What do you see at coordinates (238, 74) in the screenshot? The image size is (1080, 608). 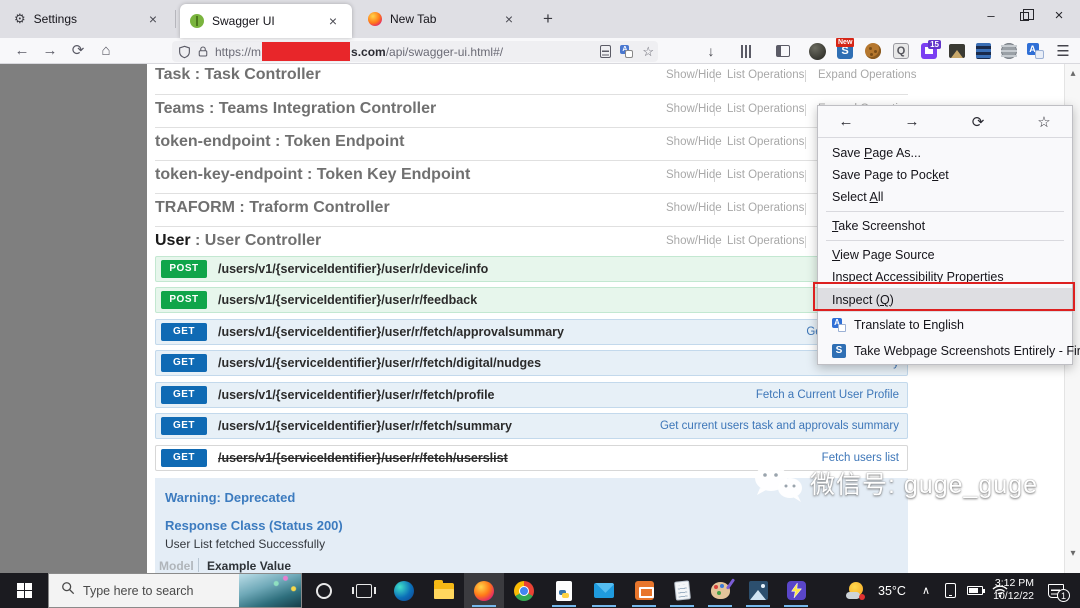 I see `section-title: Task : Task Controller` at bounding box center [238, 74].